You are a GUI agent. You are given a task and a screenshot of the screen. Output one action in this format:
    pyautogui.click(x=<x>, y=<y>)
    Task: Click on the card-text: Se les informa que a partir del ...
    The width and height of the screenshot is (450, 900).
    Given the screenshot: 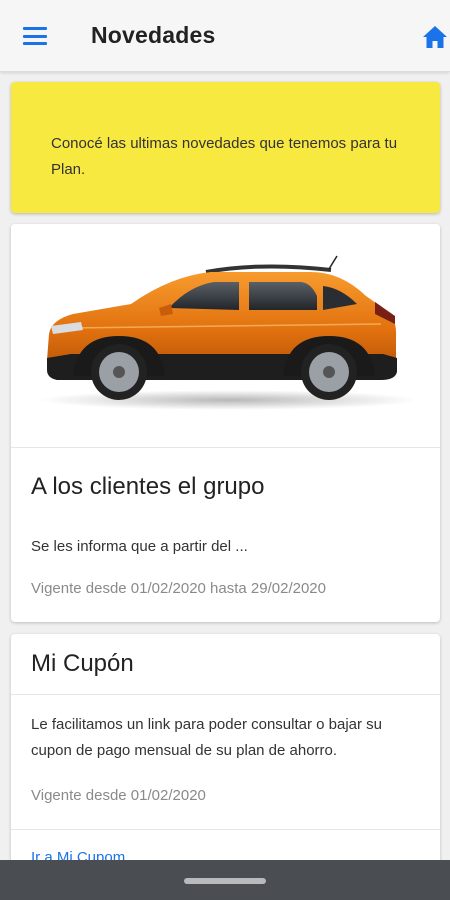 What is the action you would take?
    pyautogui.click(x=139, y=546)
    